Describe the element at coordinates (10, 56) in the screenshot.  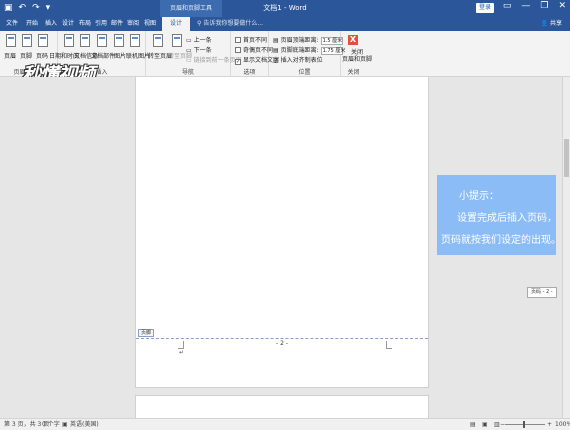
I see `header-label: 页眉` at that location.